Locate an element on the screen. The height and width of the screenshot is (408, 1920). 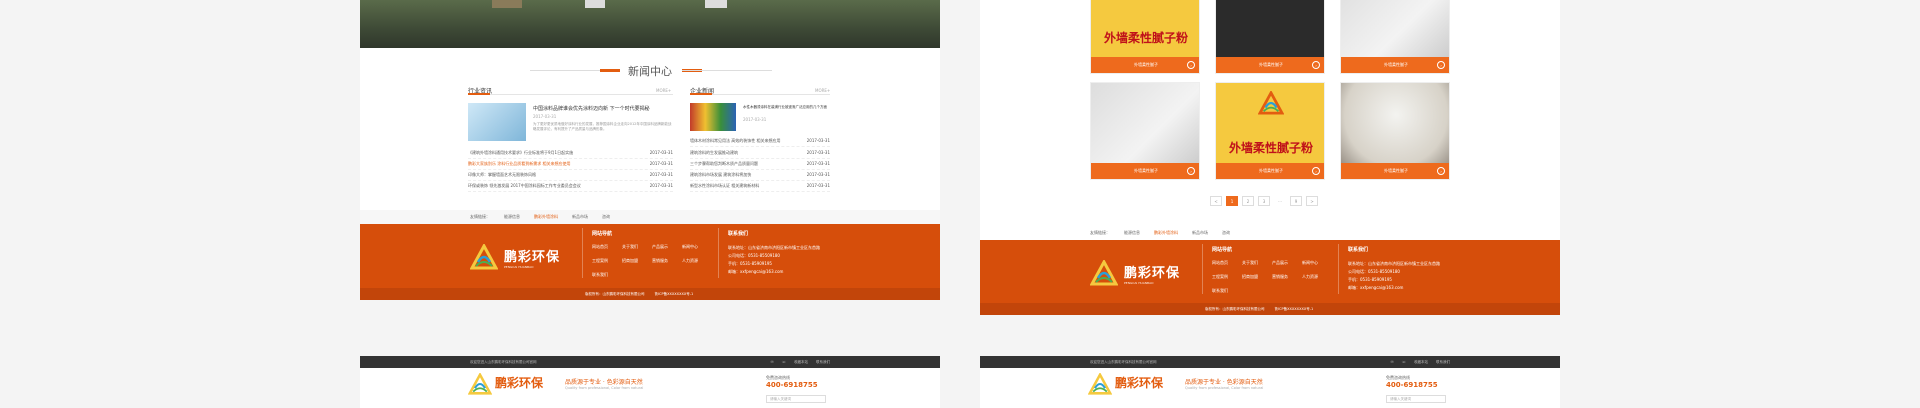
news-list-item: 鹏彩大家族别乐 涂料行业品质看到新需求 相关来想应使用 2017-03-31 is located at coordinates (570, 165).